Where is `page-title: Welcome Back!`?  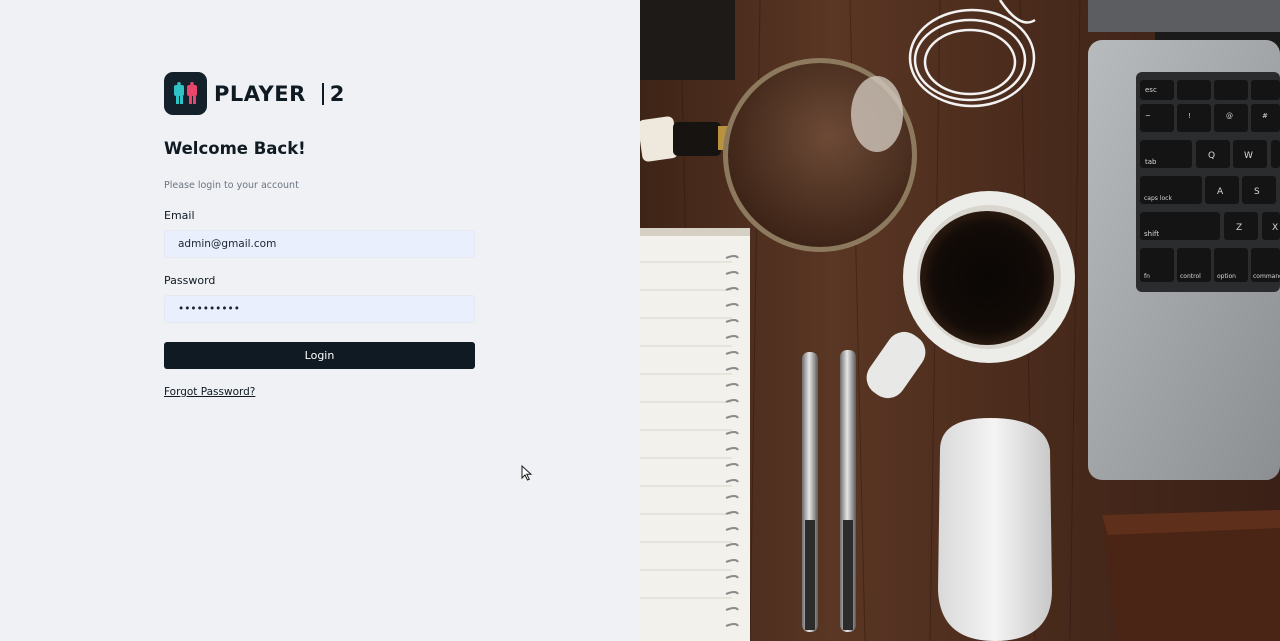 page-title: Welcome Back! is located at coordinates (235, 148).